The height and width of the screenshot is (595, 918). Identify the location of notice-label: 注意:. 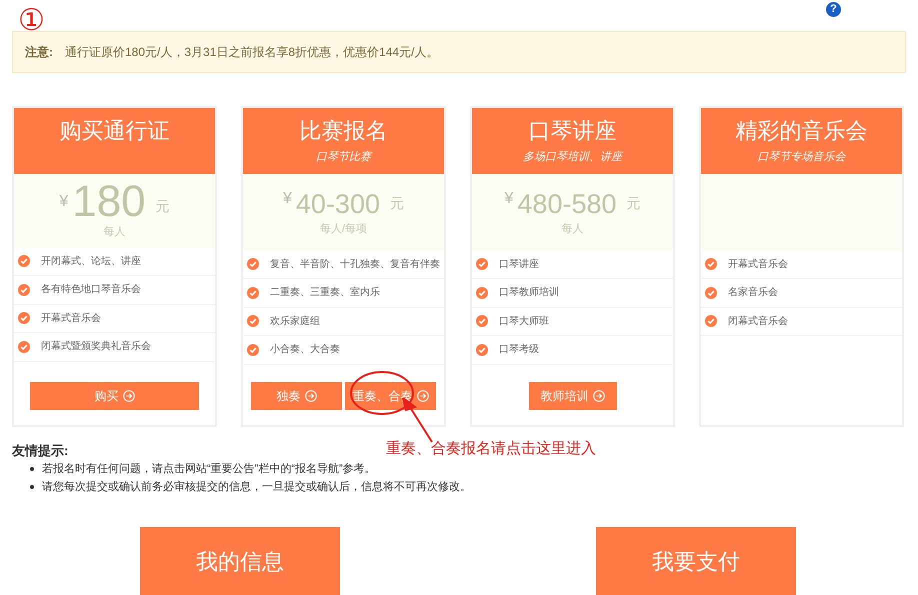
(39, 52).